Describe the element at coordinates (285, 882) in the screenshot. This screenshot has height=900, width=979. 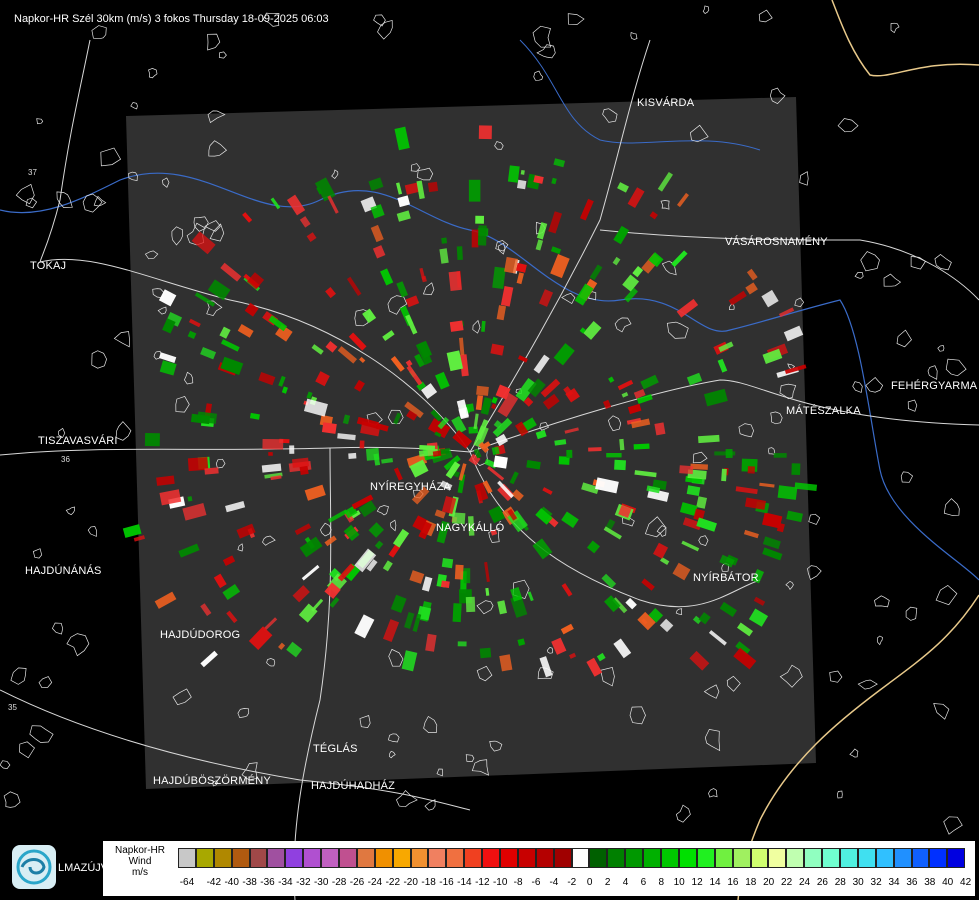
I see `legend-tick-label: -34` at that location.